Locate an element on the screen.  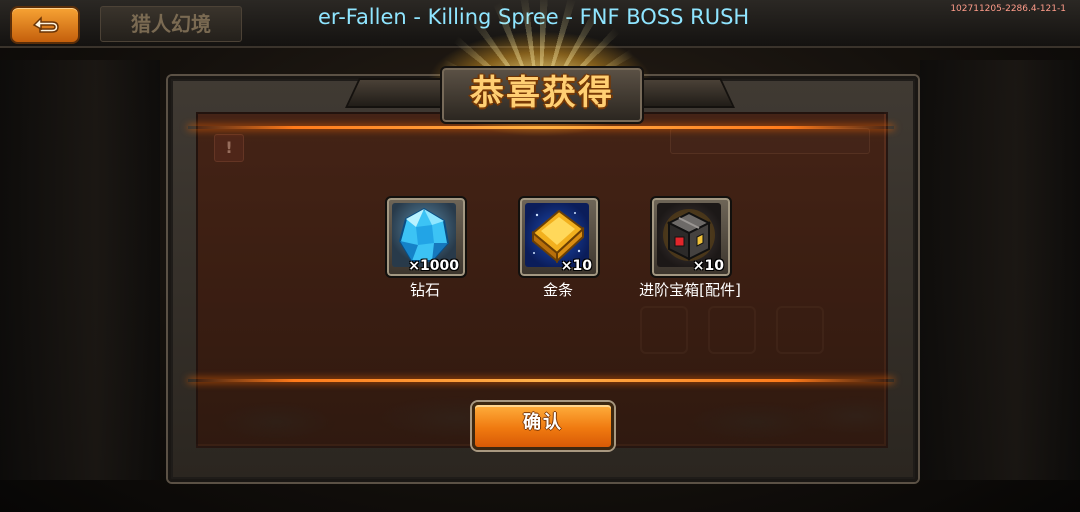
background-right-pillar is located at coordinates (1000, 270).